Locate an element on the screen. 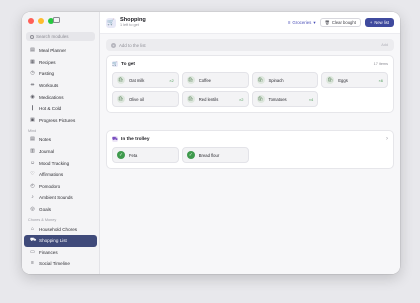  pill-icon: ◉ is located at coordinates (32, 96).